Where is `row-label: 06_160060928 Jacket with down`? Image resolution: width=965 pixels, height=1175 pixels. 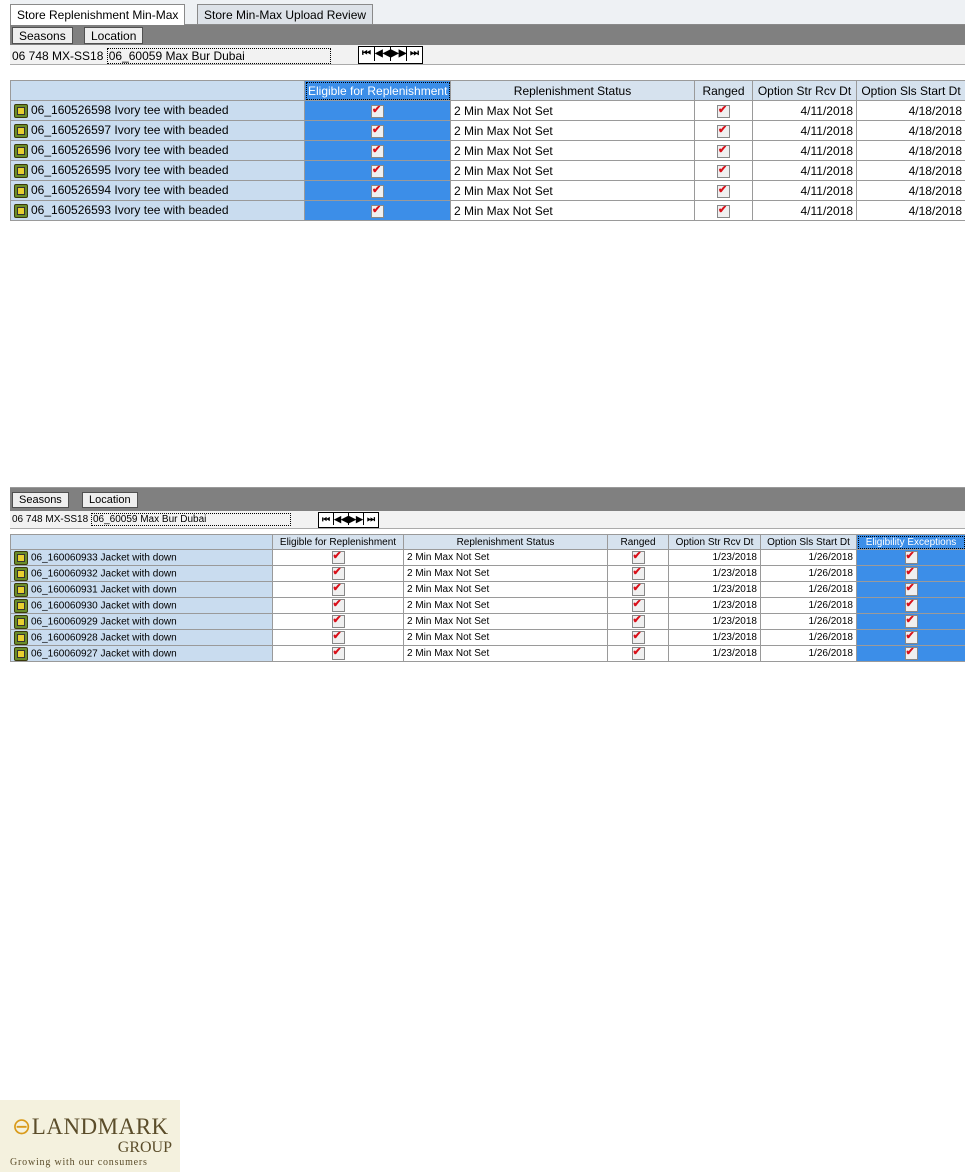 row-label: 06_160060928 Jacket with down is located at coordinates (141, 637).